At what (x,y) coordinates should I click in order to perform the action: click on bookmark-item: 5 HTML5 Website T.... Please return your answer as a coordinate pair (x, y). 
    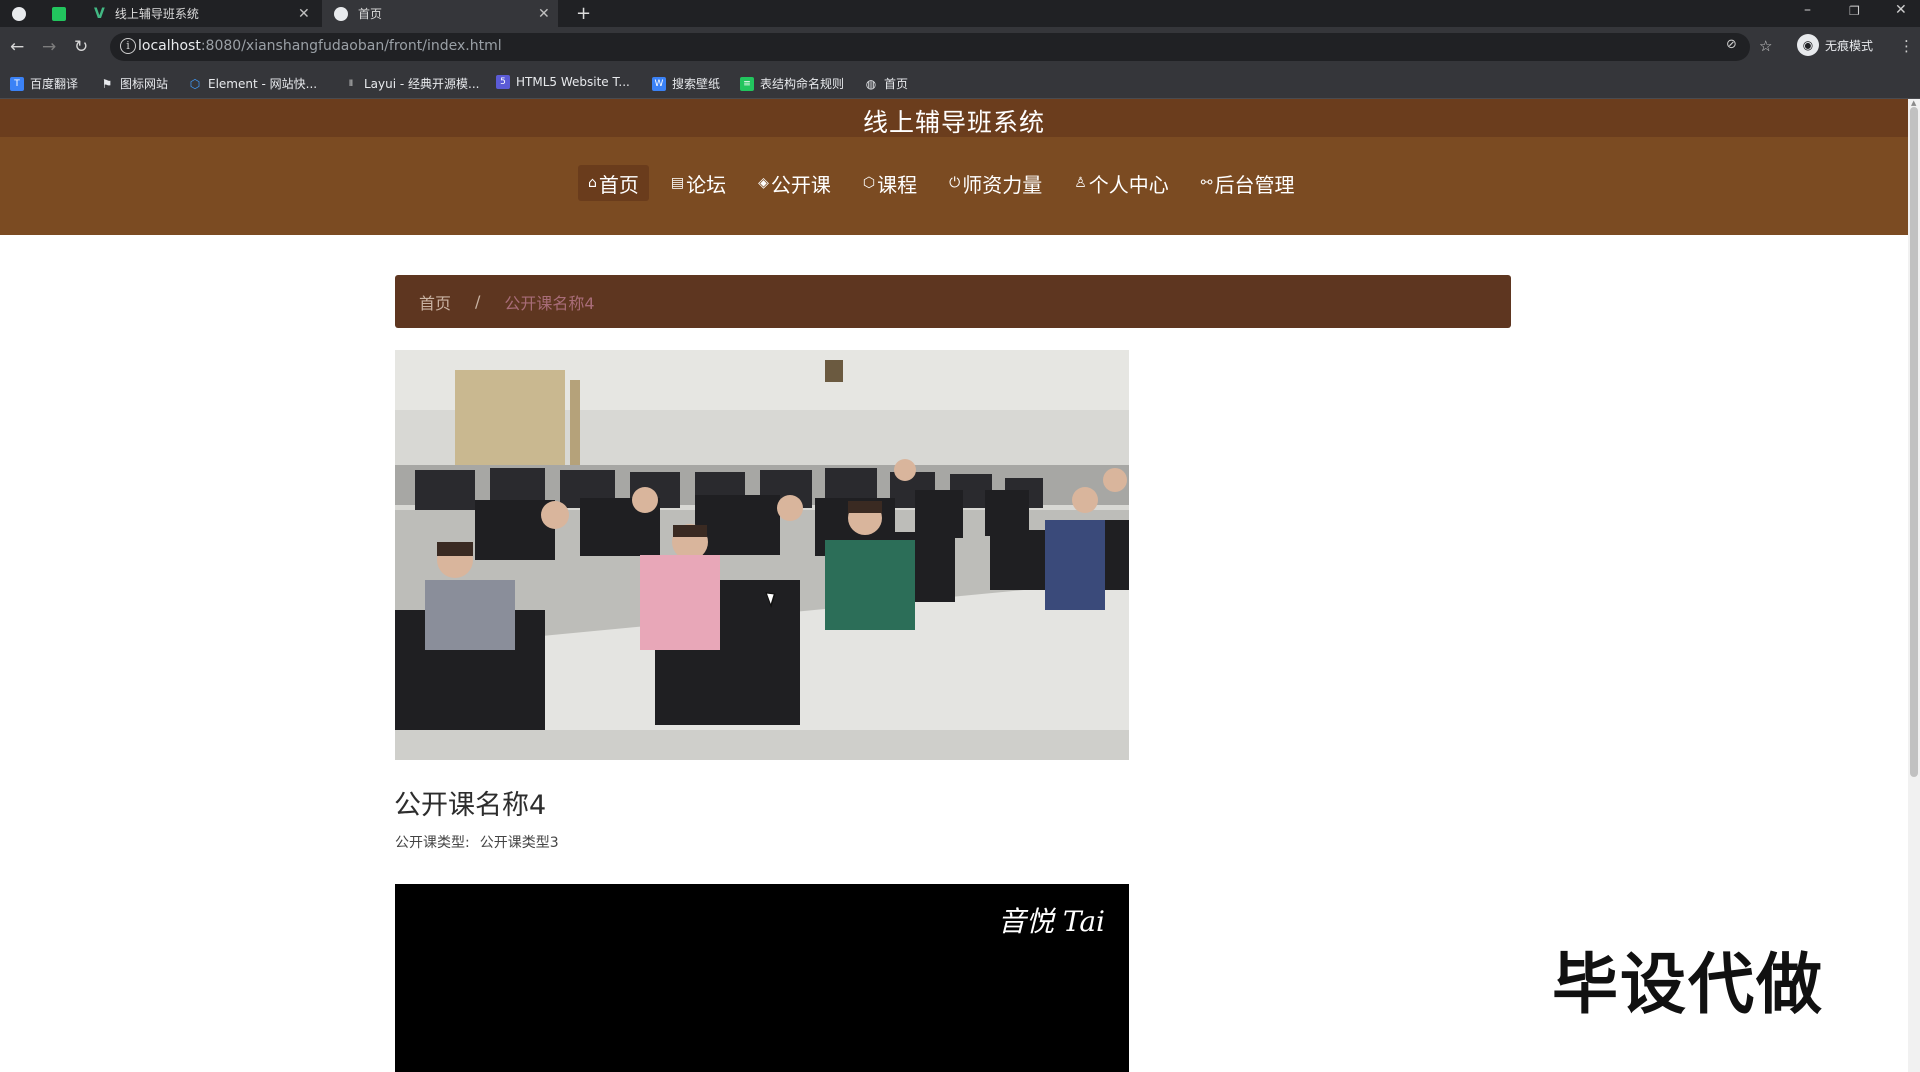
    Looking at the image, I should click on (563, 82).